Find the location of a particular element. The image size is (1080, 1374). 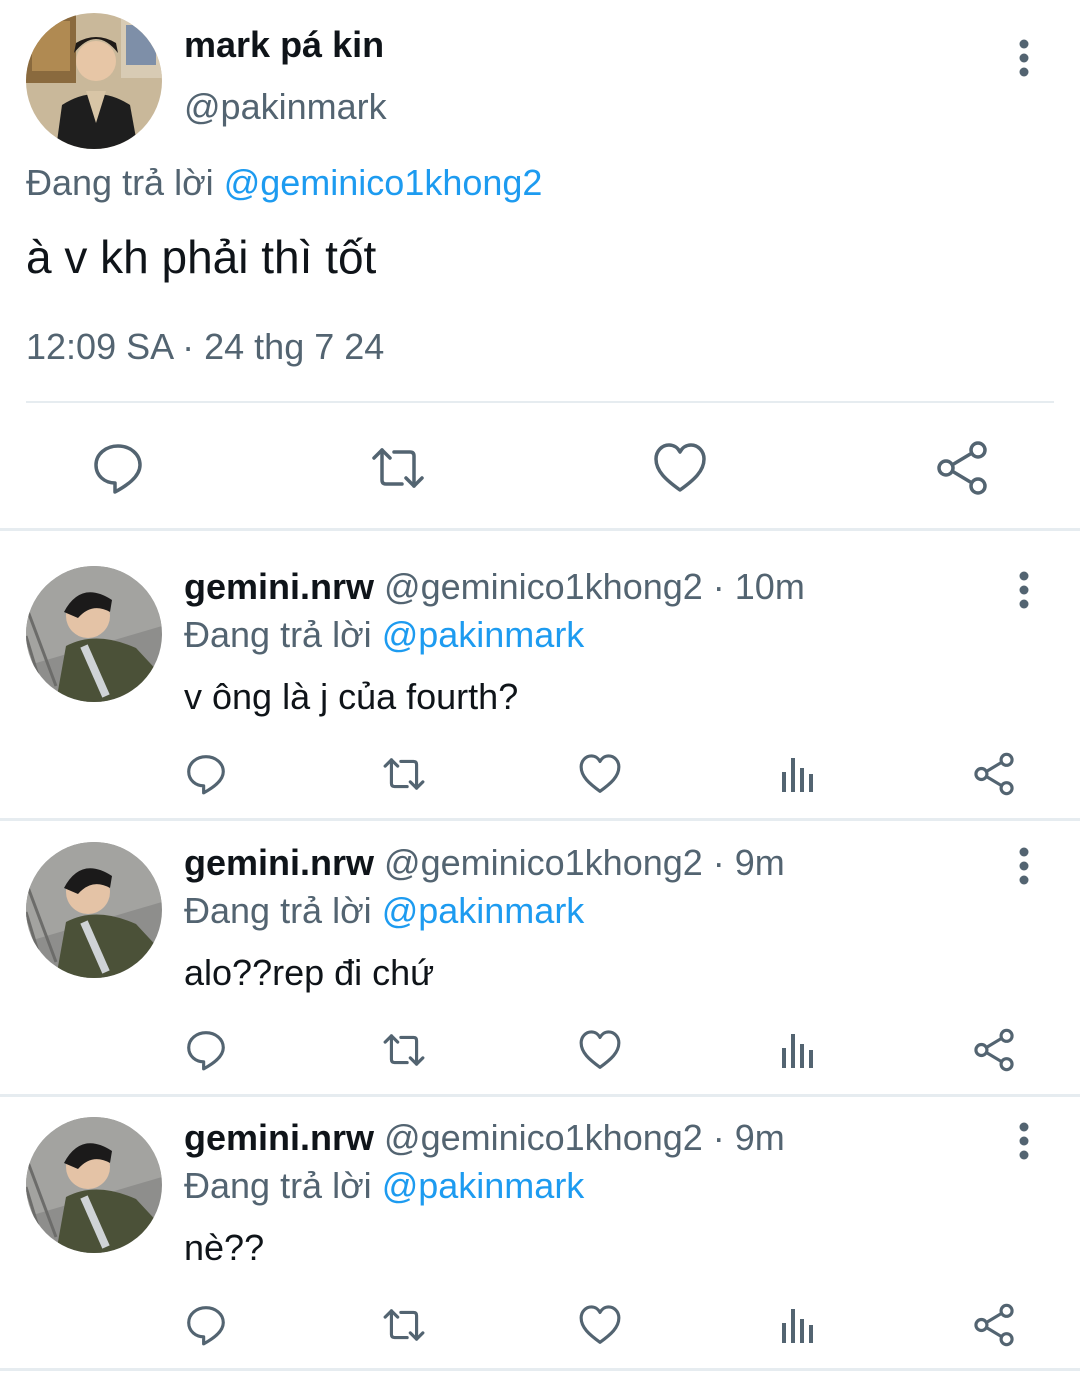

tweet-text: nè?? is located at coordinates (224, 1247).